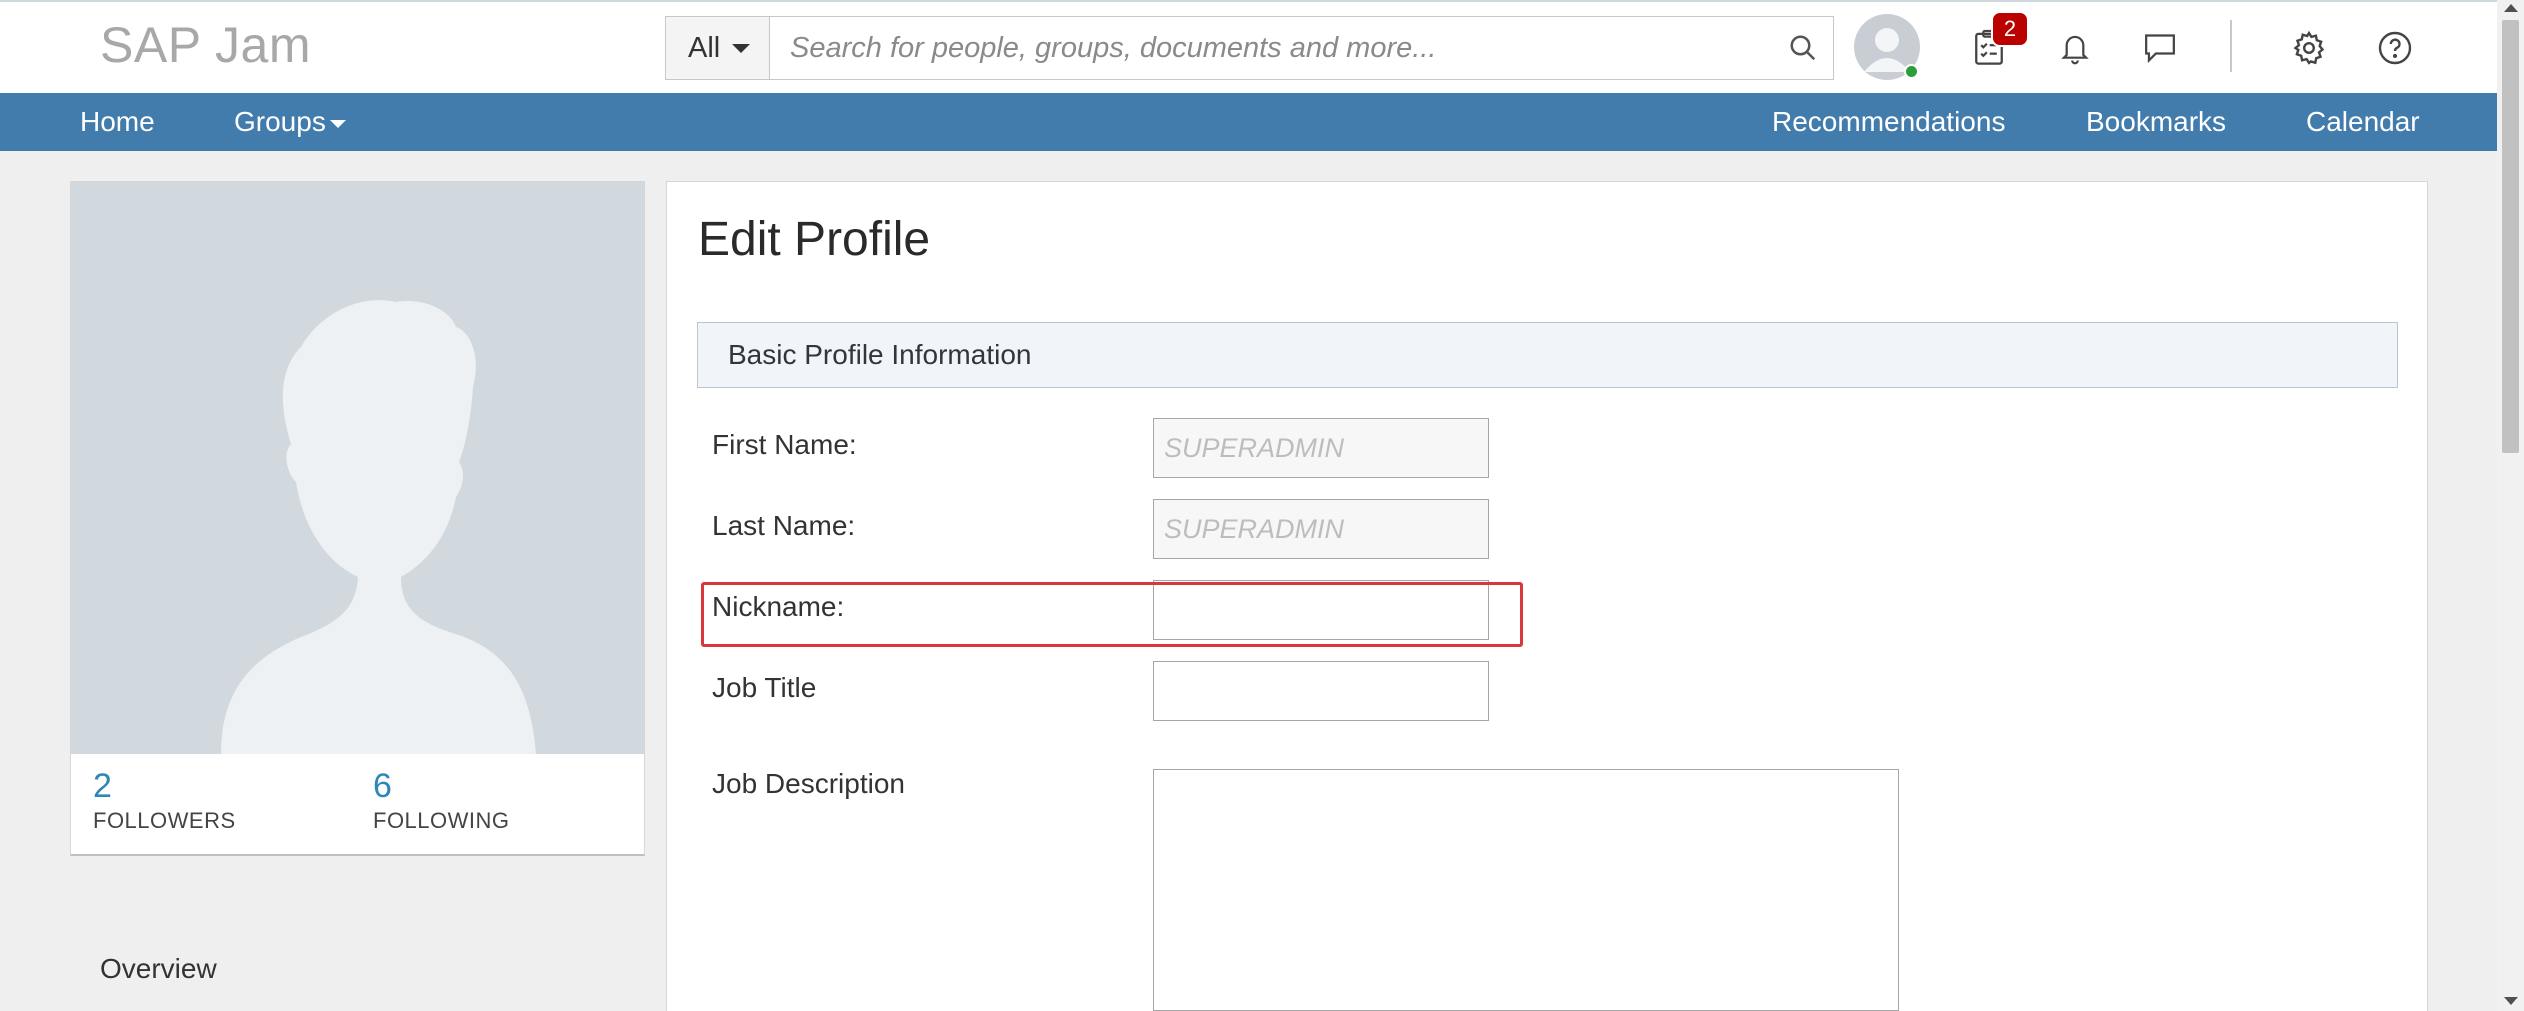 This screenshot has height=1011, width=2524. What do you see at coordinates (337, 123) in the screenshot?
I see `caret-down-icon` at bounding box center [337, 123].